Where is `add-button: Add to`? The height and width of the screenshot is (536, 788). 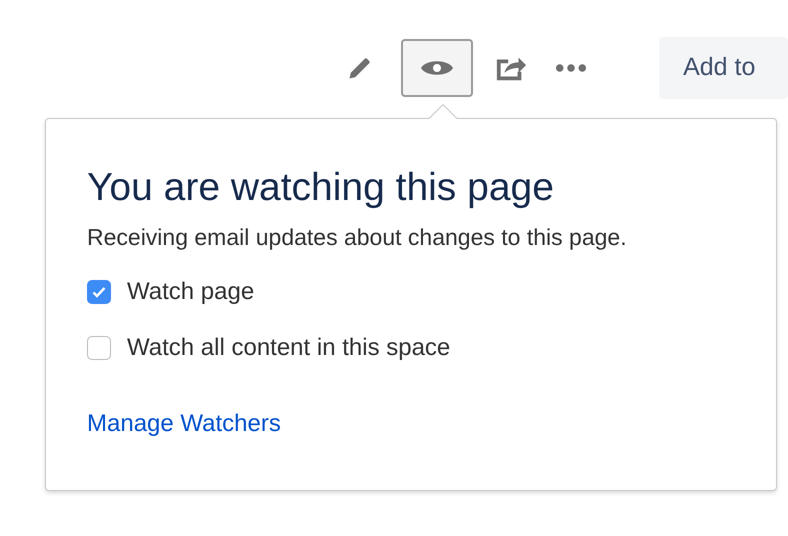
add-button: Add to is located at coordinates (723, 68).